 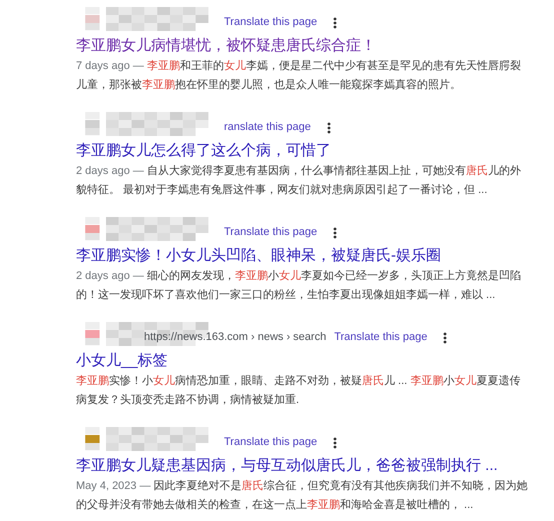 I want to click on result-url: https://news.163.com › news › search, so click(x=235, y=337).